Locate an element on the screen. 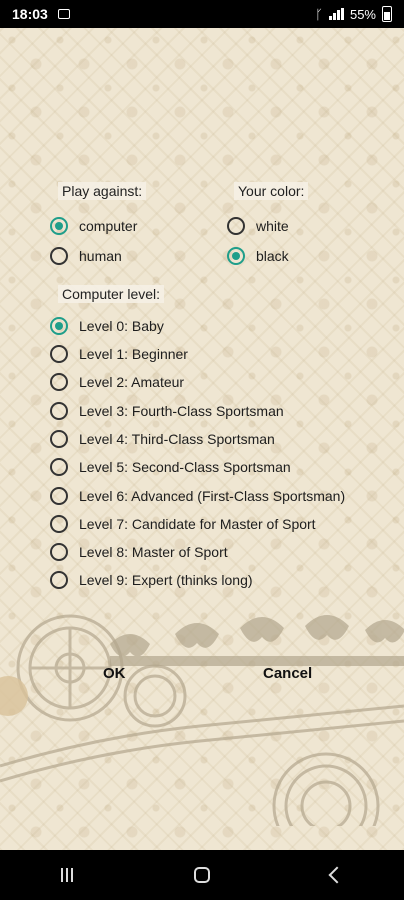 The height and width of the screenshot is (900, 404). status-time: 18:03 is located at coordinates (30, 14).